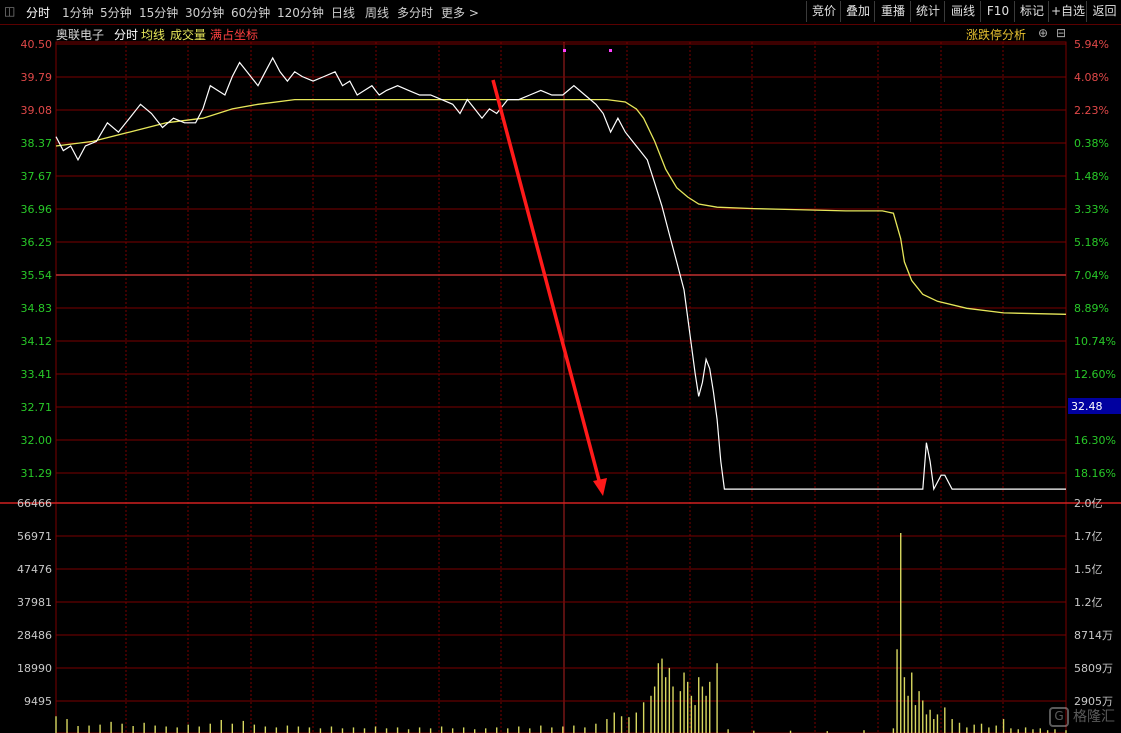  What do you see at coordinates (34, 569) in the screenshot?
I see `volume-tick-label-2: 47476` at bounding box center [34, 569].